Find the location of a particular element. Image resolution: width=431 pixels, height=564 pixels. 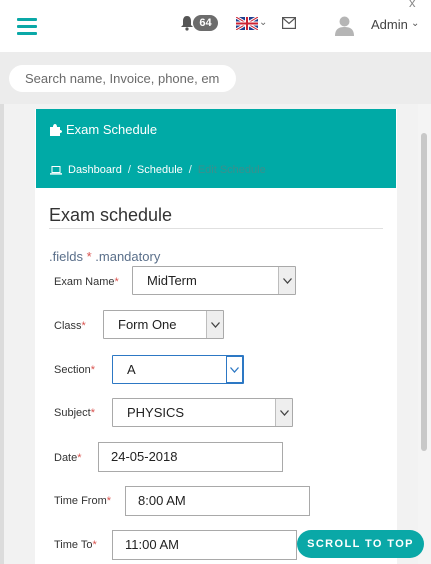

scrollbar-thumb is located at coordinates (424, 292).